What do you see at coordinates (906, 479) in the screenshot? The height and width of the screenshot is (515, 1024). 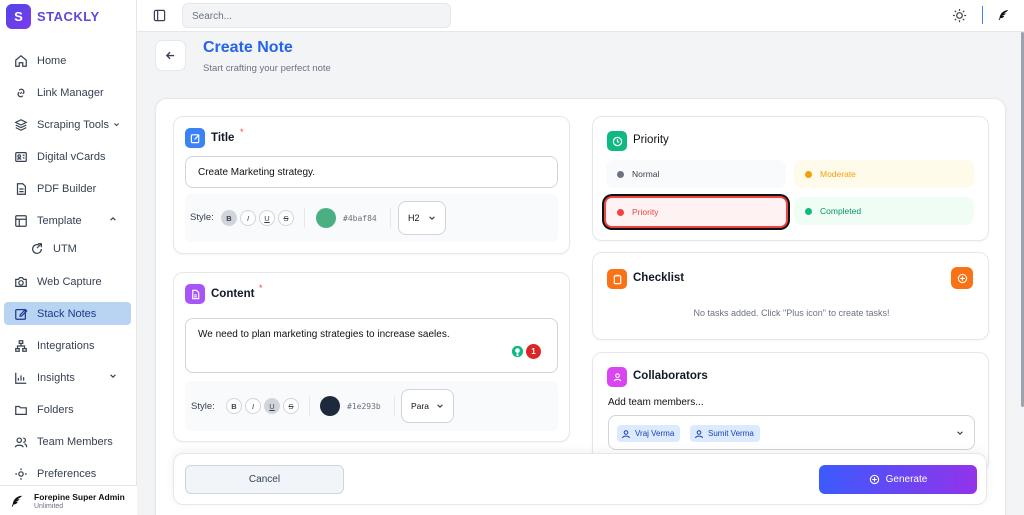 I see `generate-label: Generate` at bounding box center [906, 479].